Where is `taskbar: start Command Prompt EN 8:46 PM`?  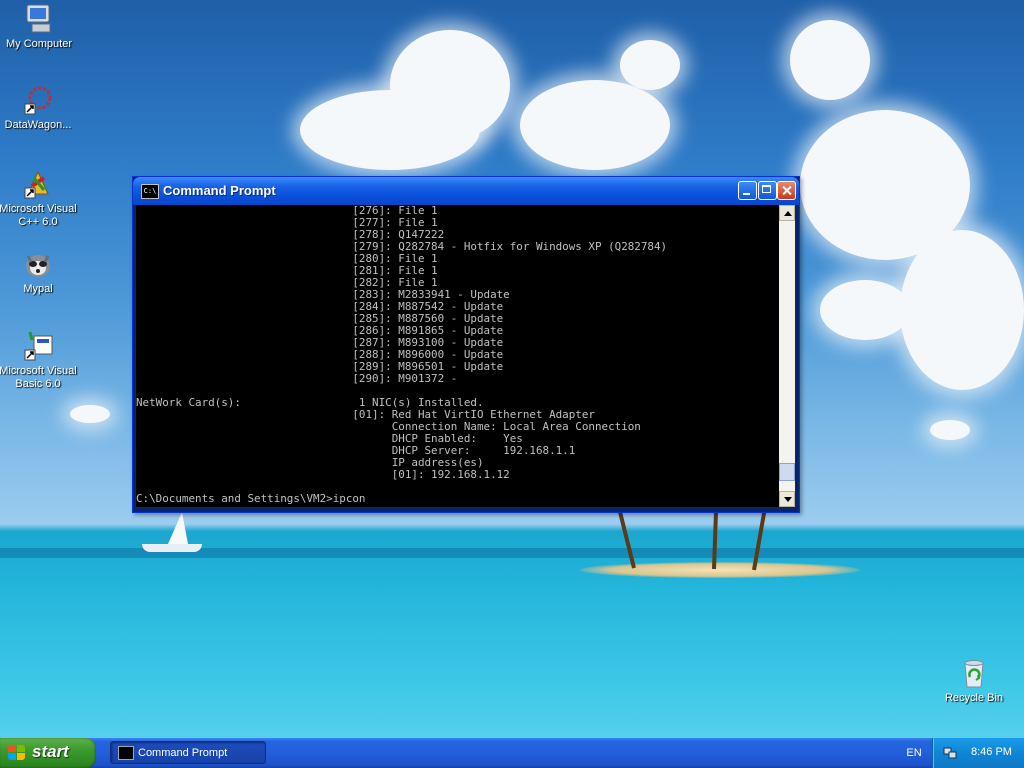
taskbar: start Command Prompt EN 8:46 PM is located at coordinates (512, 753).